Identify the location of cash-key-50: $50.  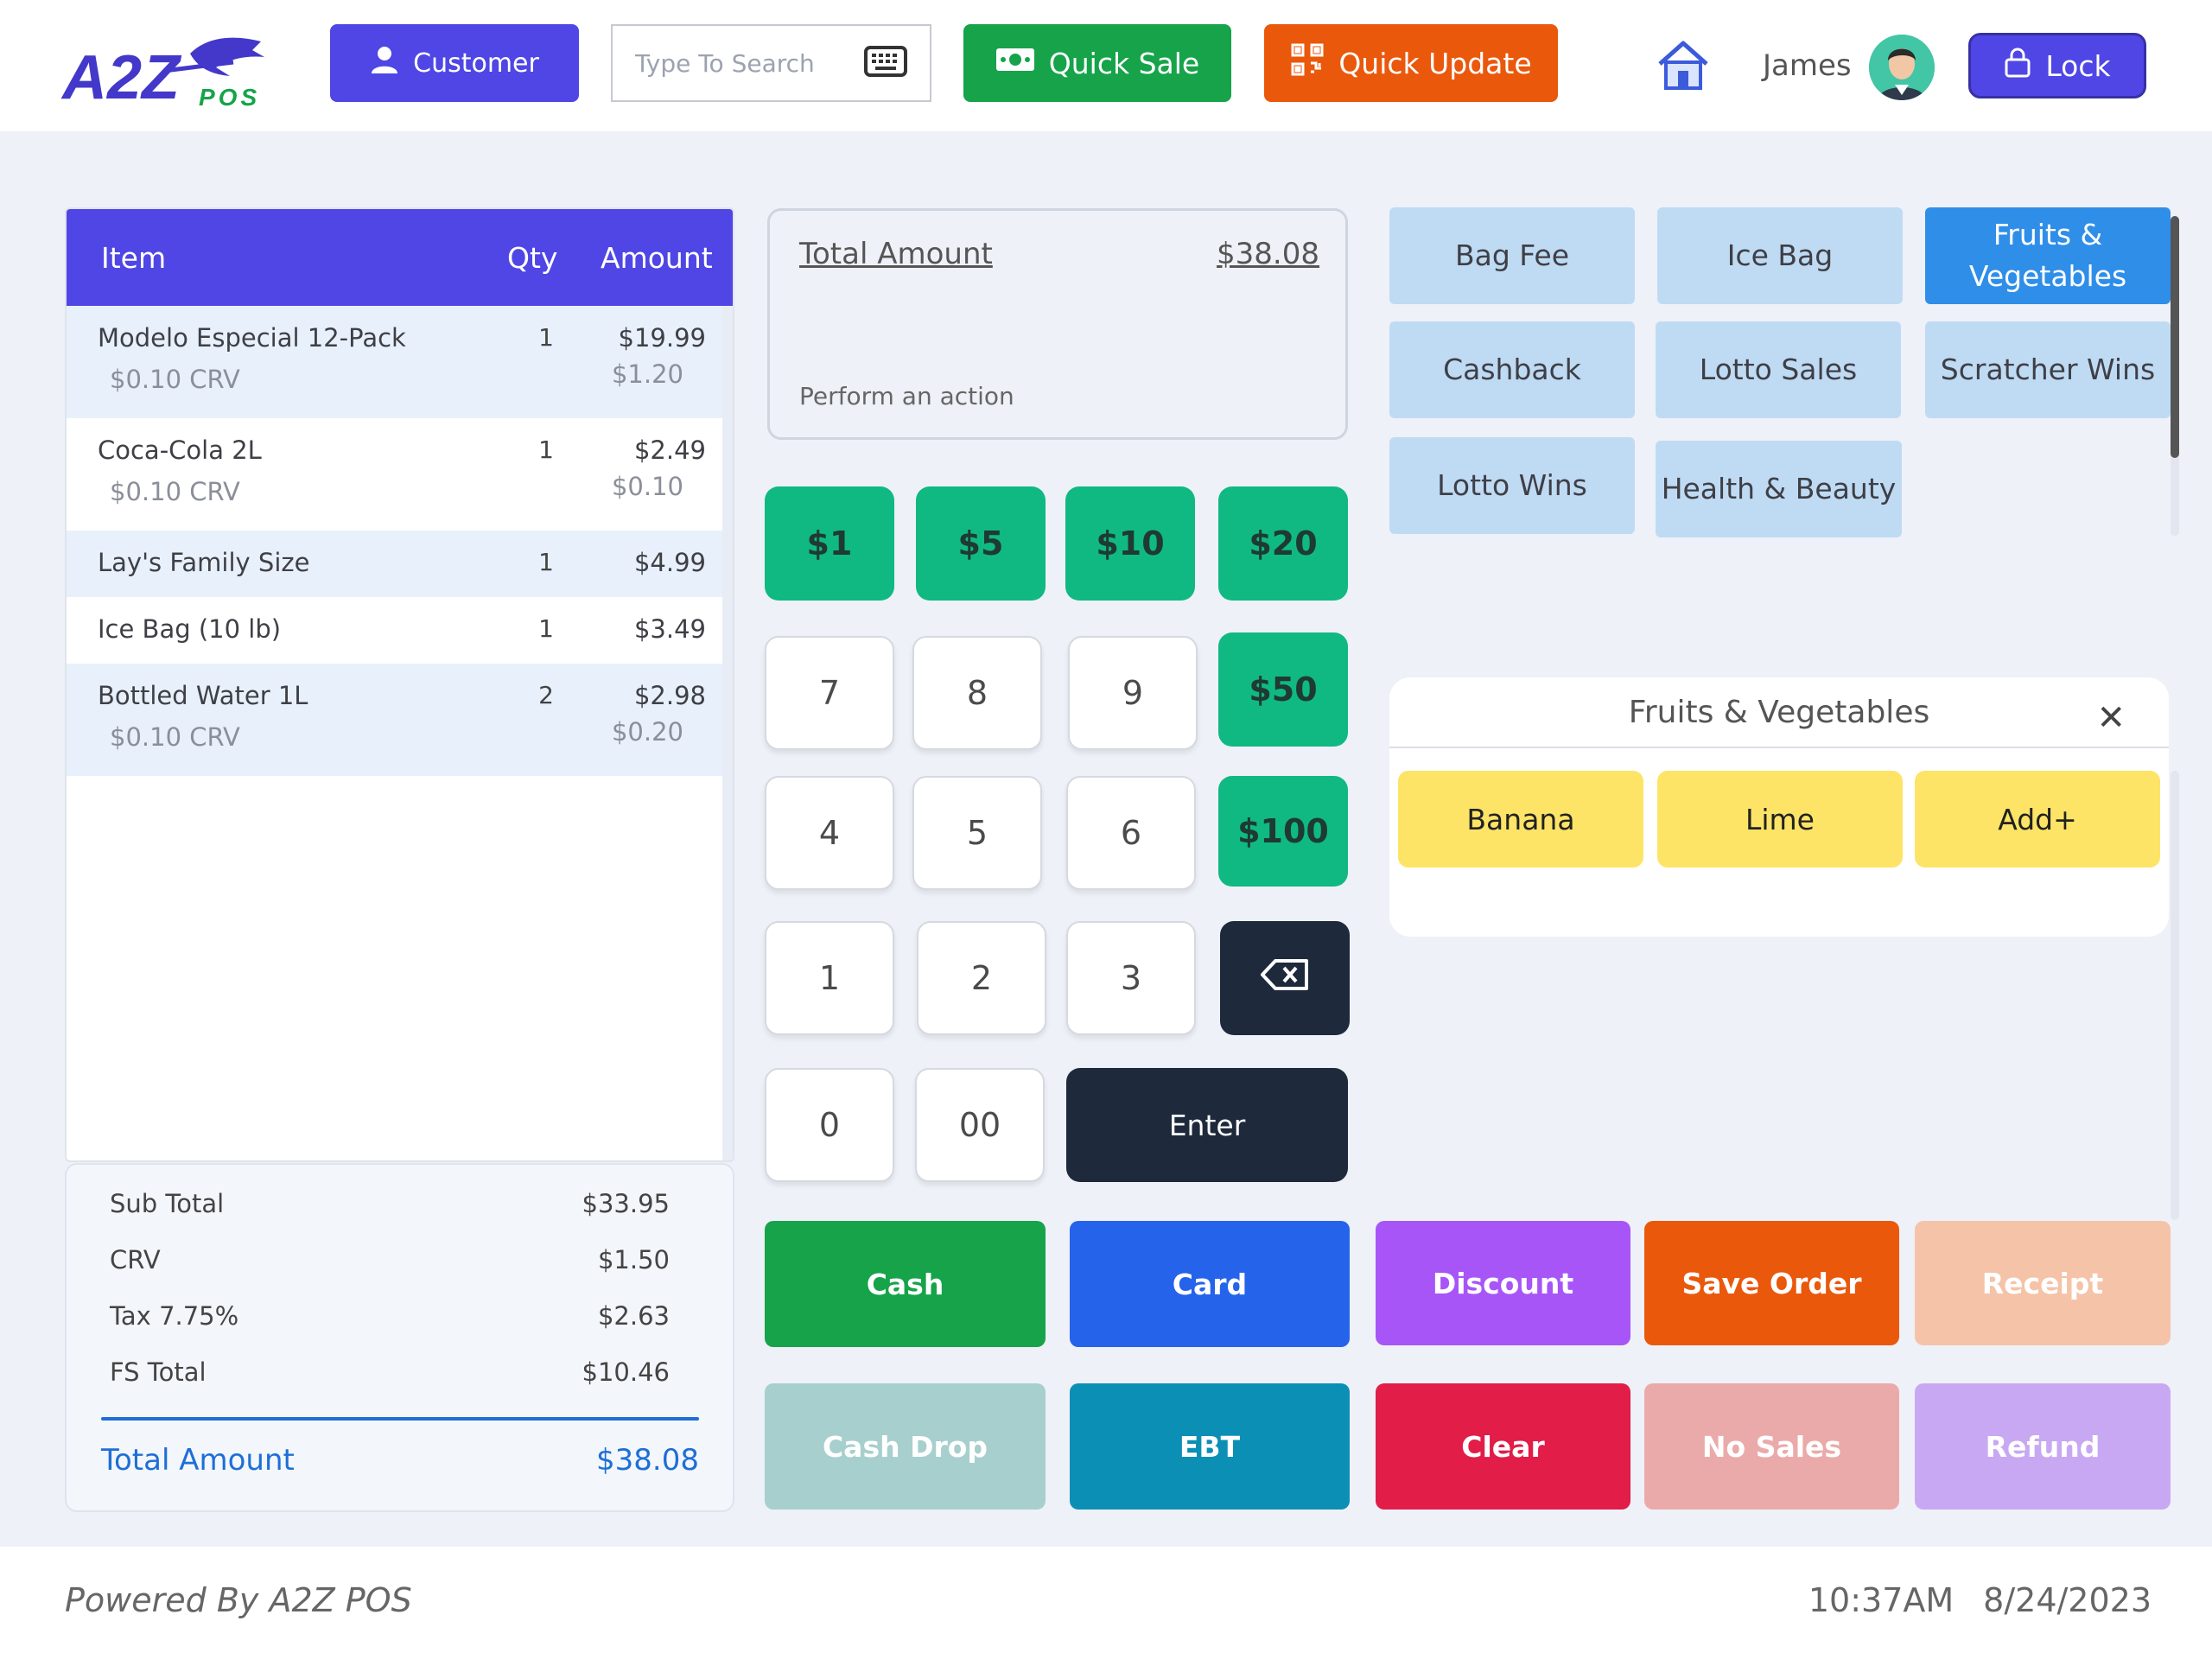
(1283, 689).